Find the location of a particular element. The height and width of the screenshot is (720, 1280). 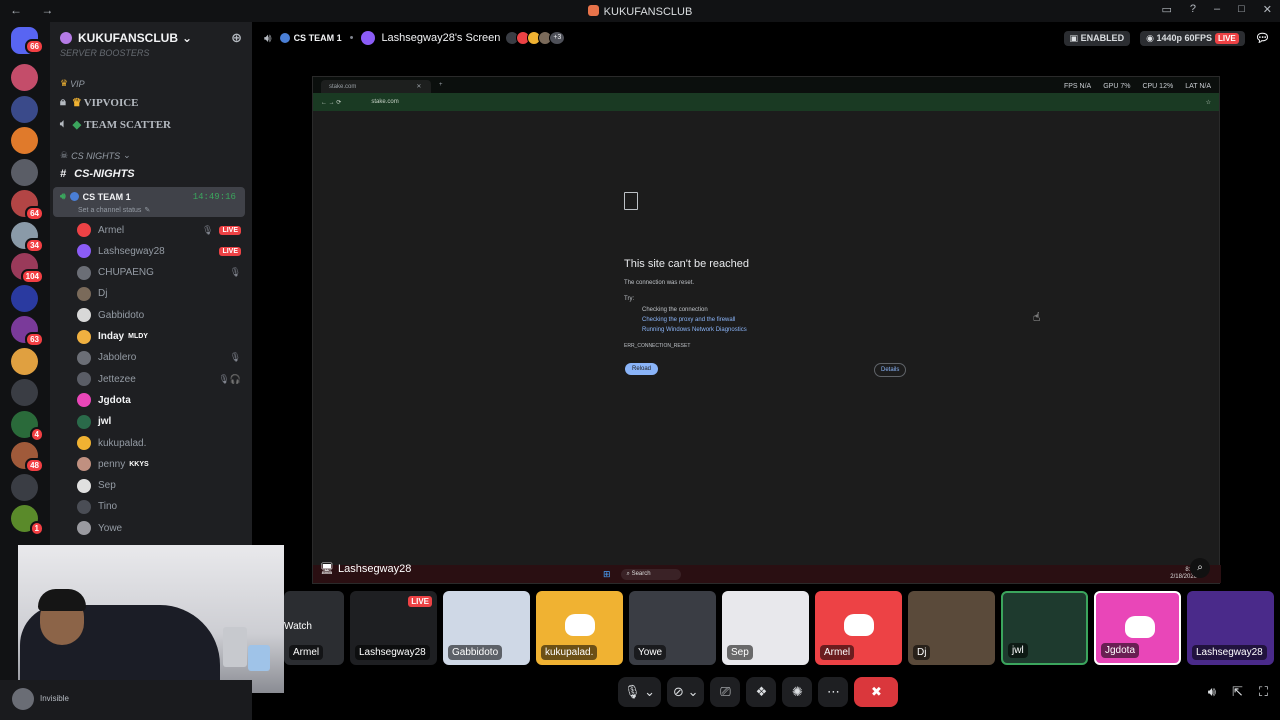

participant-name: Lashsegway28 is located at coordinates (392, 652).